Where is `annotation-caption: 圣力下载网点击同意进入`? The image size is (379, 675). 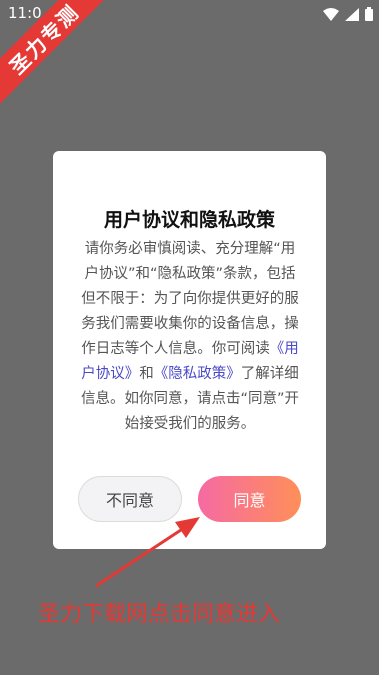
annotation-caption: 圣力下载网点击同意进入 is located at coordinates (159, 614).